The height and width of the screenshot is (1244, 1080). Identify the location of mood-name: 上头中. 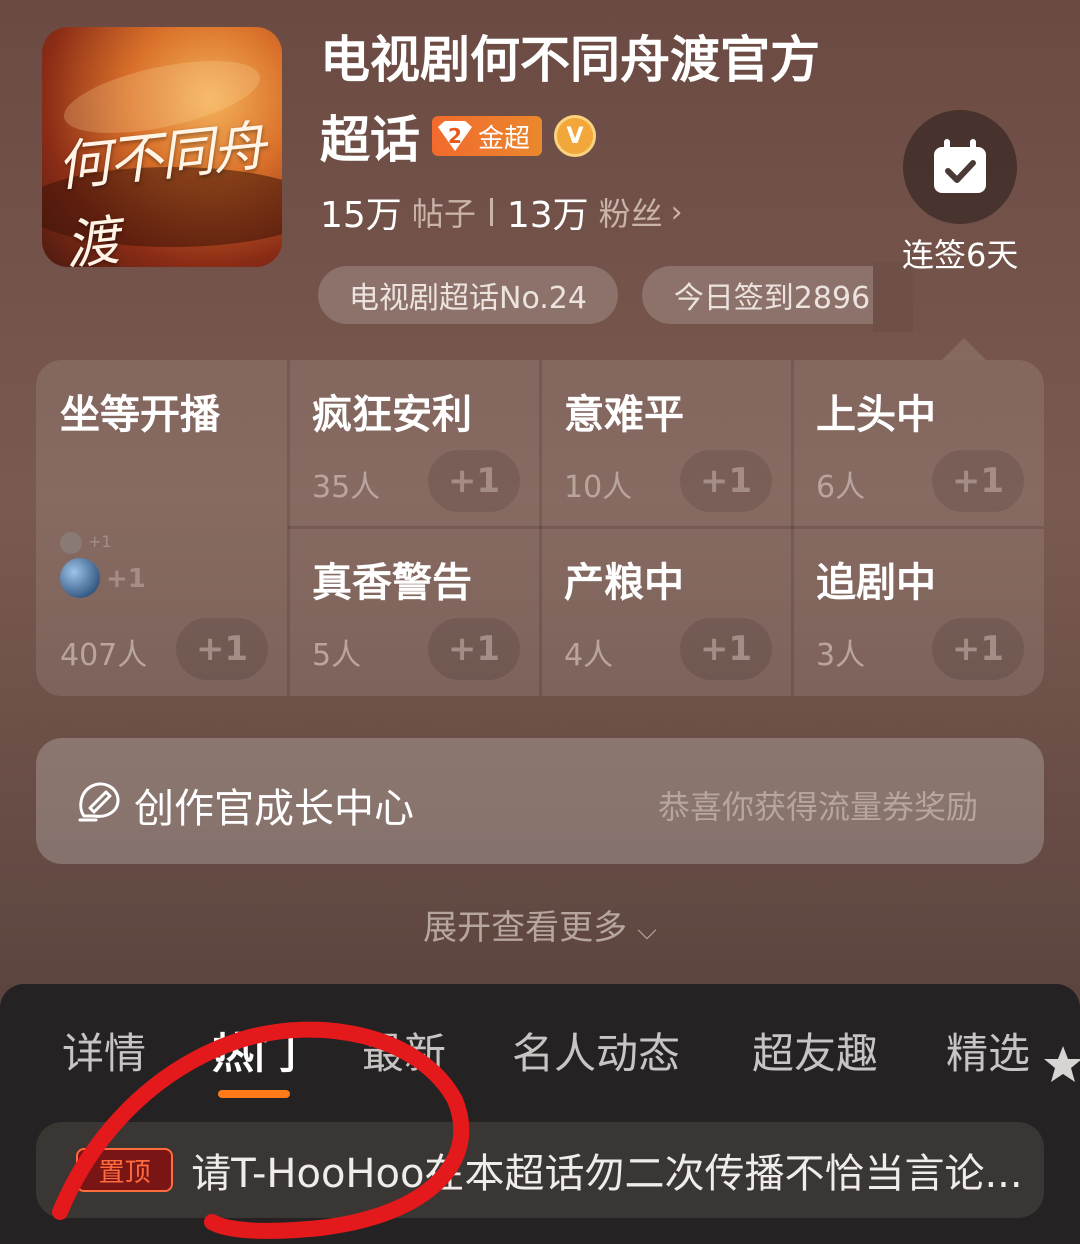
(876, 415).